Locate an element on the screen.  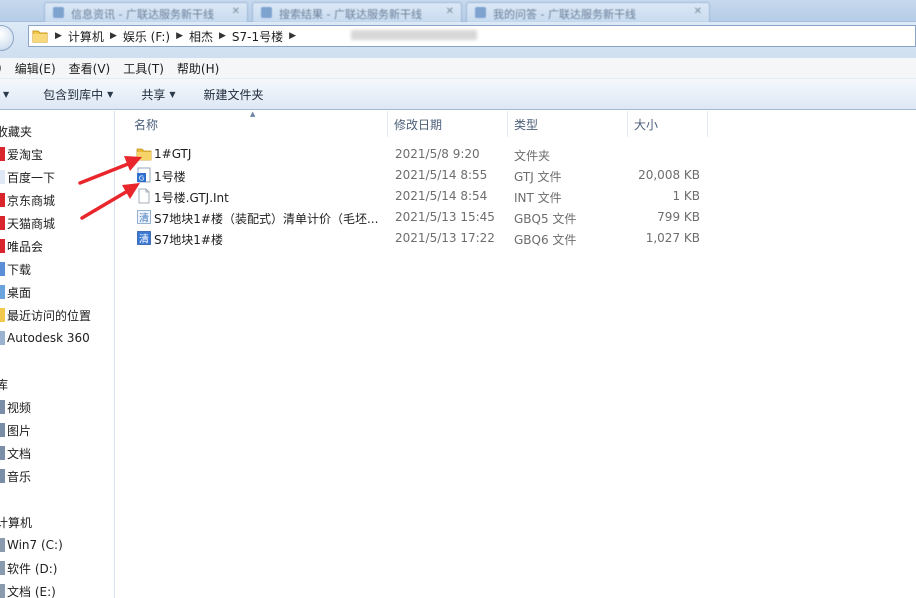
file-name: 1号楼 is located at coordinates (170, 177).